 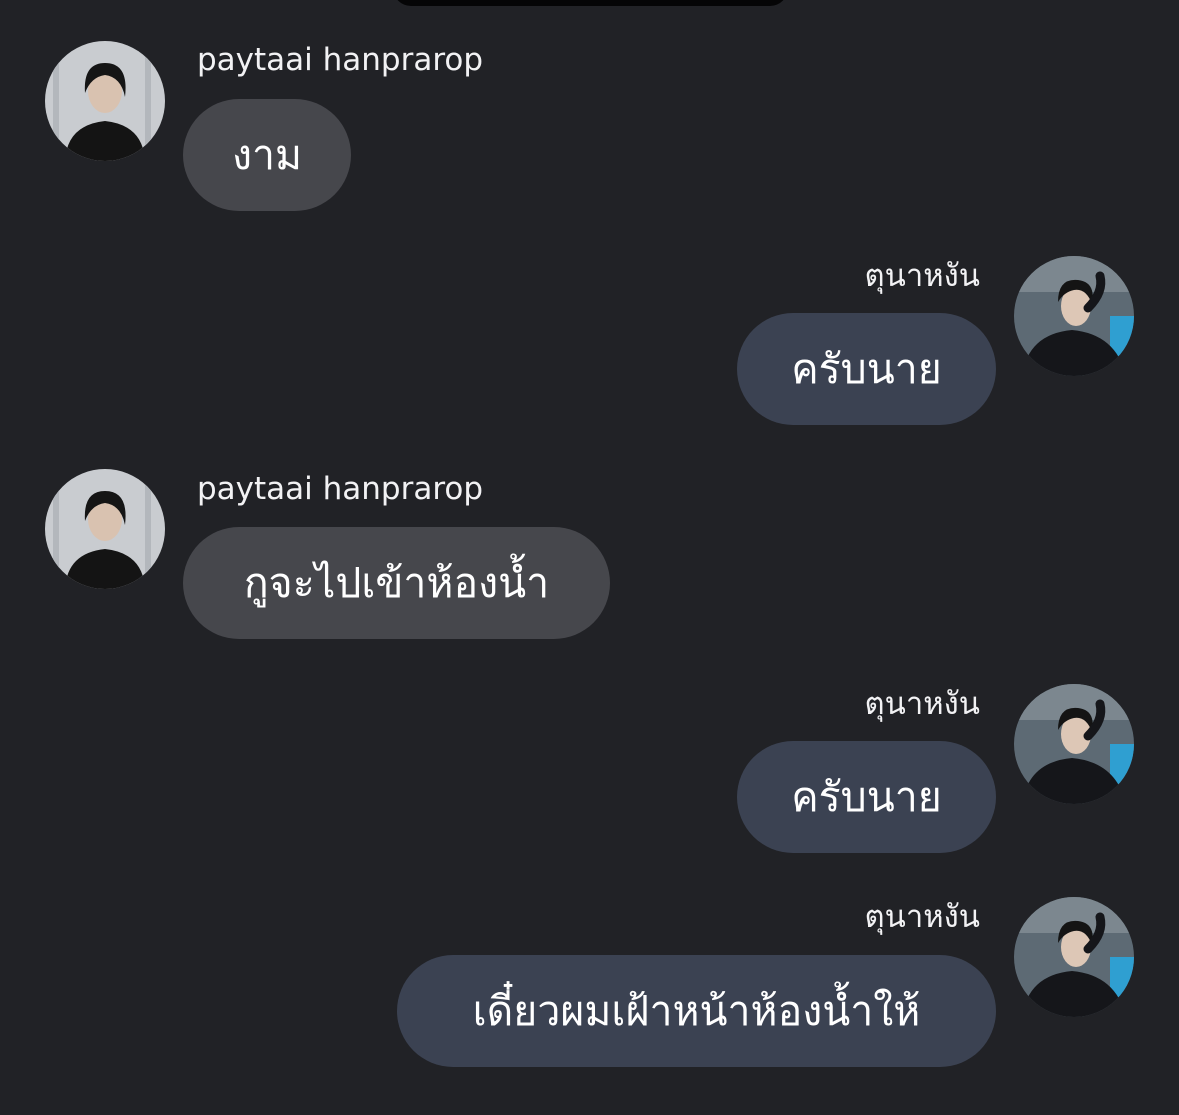 What do you see at coordinates (590, 3) in the screenshot?
I see `device-notch` at bounding box center [590, 3].